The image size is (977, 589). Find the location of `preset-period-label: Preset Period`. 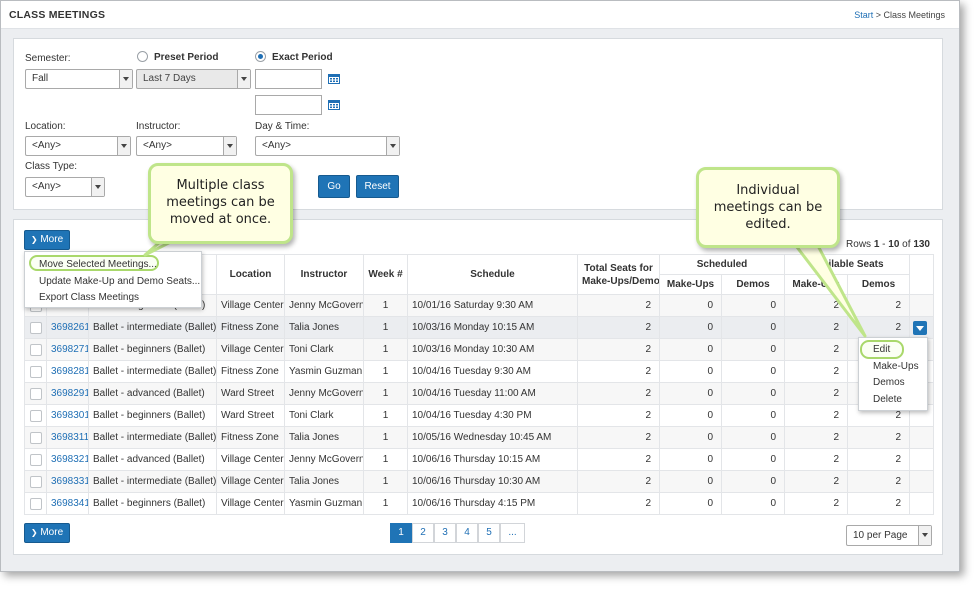

preset-period-label: Preset Period is located at coordinates (186, 57).